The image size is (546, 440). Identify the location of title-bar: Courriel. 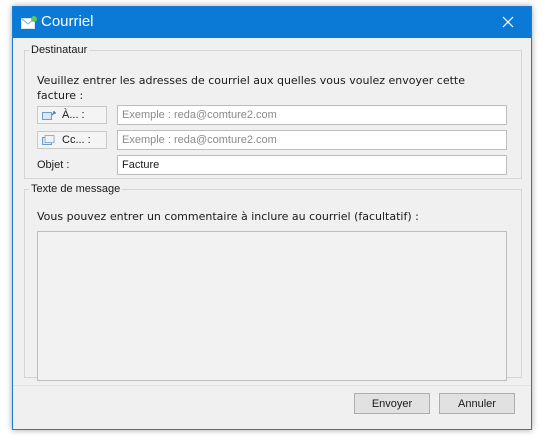
(272, 22).